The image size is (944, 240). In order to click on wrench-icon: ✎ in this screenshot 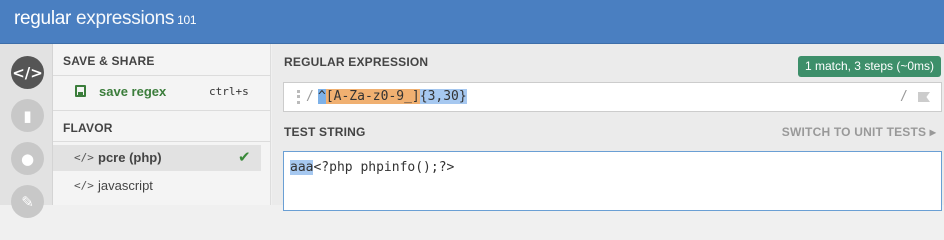, I will do `click(27, 201)`.